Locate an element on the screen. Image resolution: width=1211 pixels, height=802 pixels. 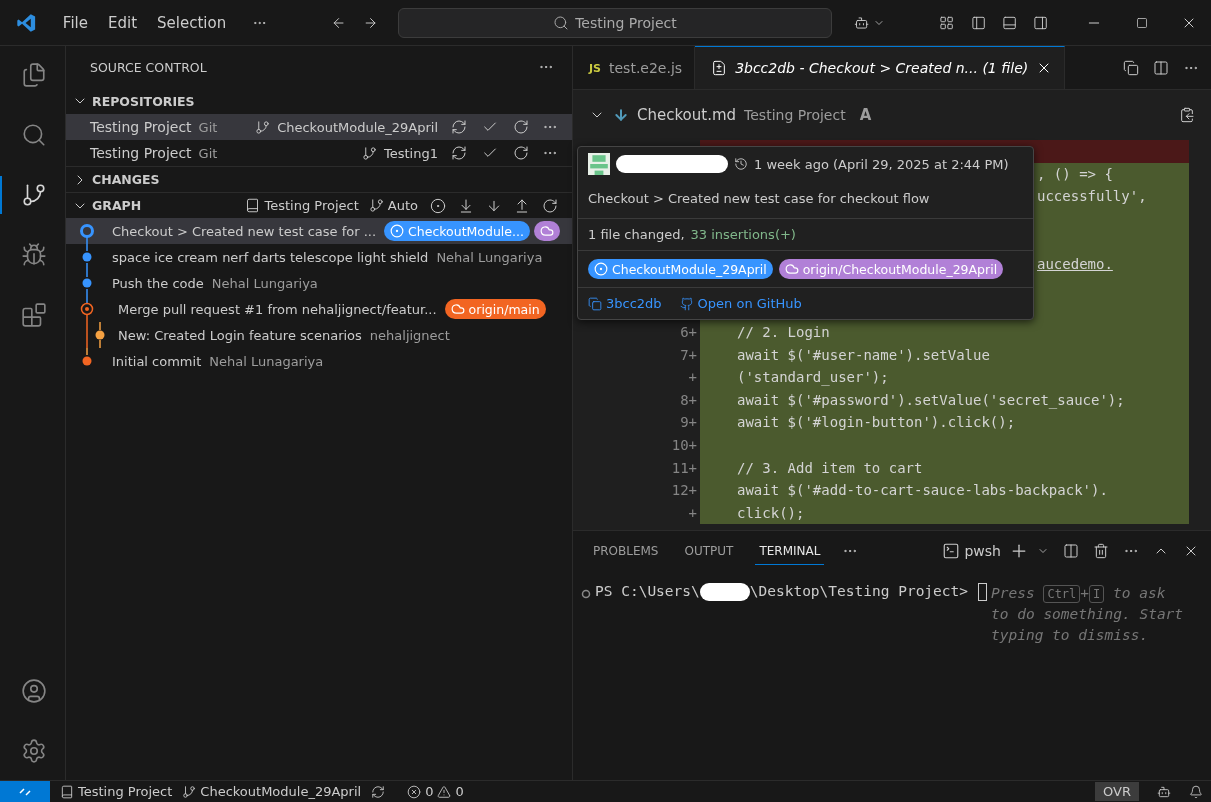
panel-tab: PROBLEMS is located at coordinates (626, 551).